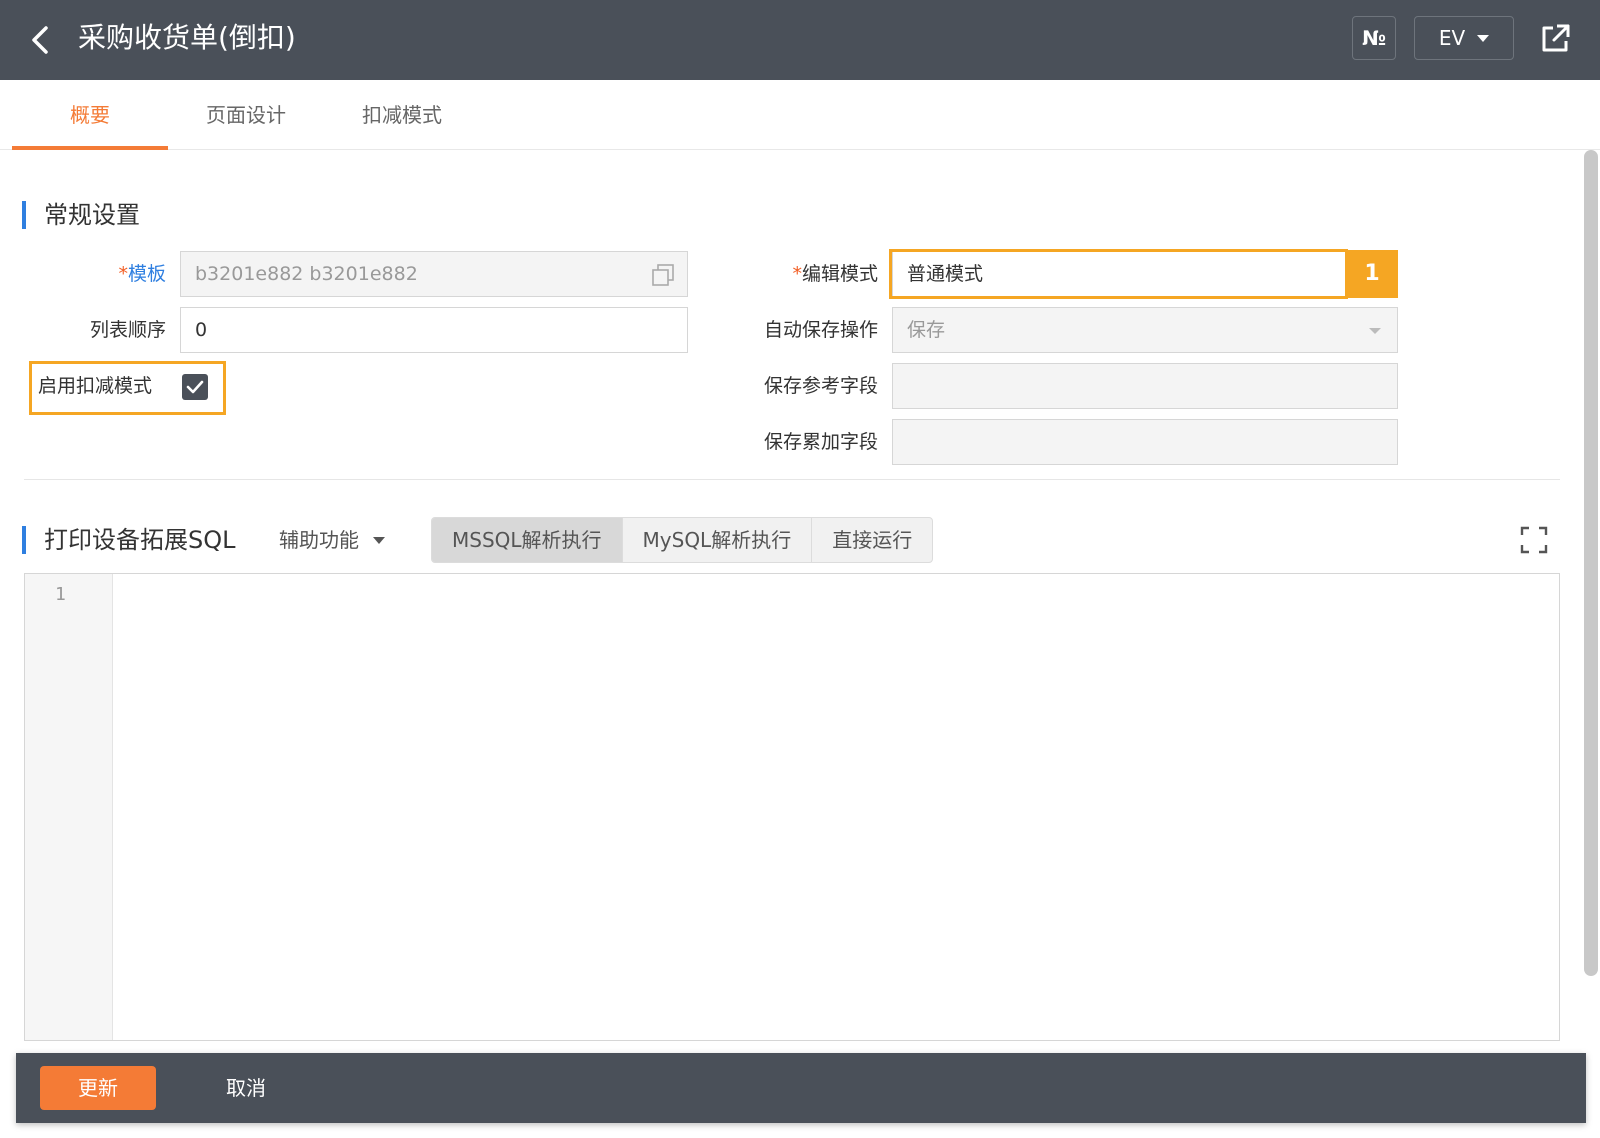  I want to click on line-number: 1, so click(60, 594).